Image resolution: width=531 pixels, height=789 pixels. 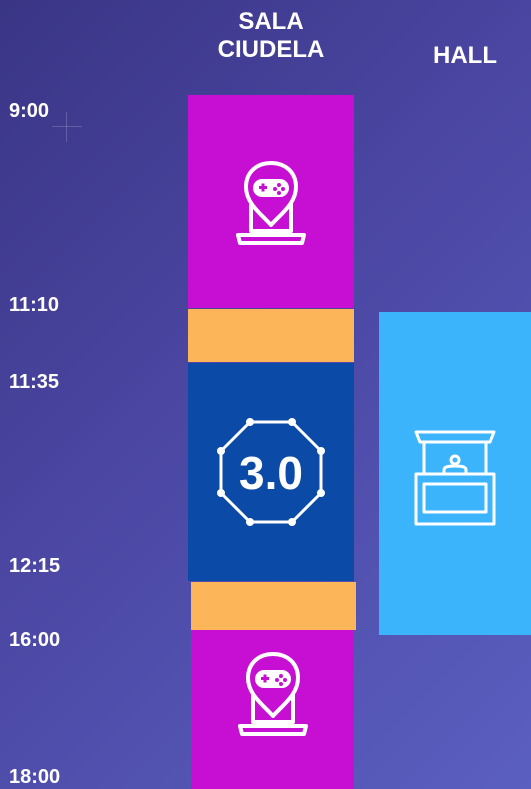 I want to click on time-16-00: 16:00, so click(x=35, y=640).